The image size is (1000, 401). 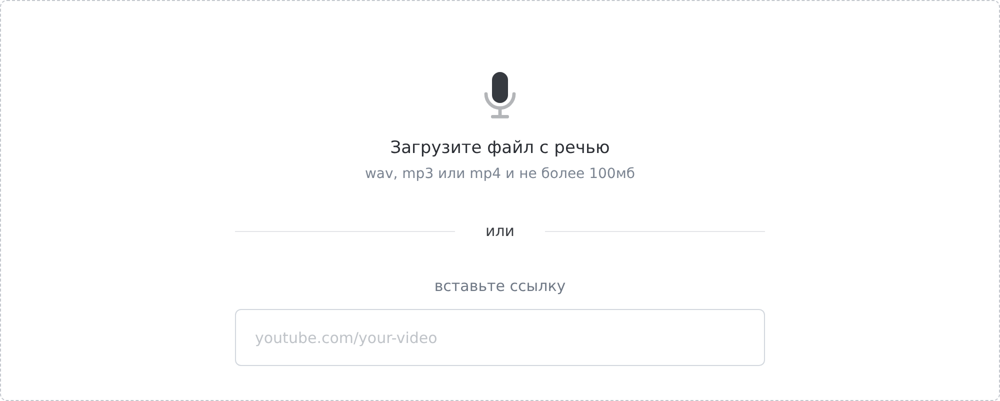 I want to click on link-input-field: youtube.com/your-video, so click(x=500, y=337).